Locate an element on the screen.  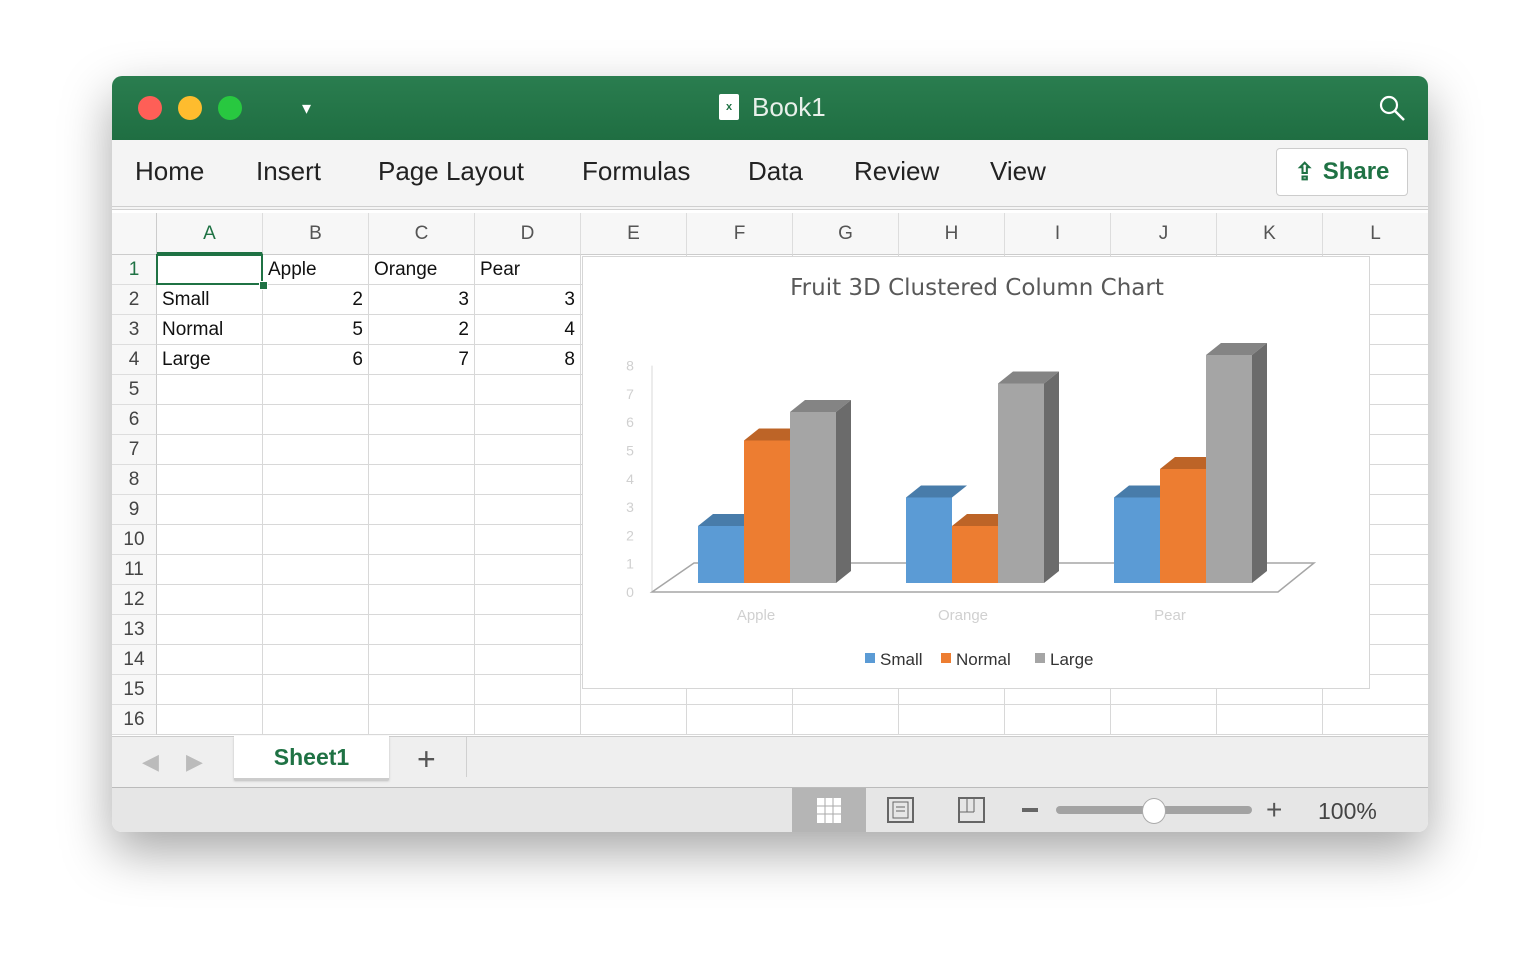
tab-home: Home is located at coordinates (169, 171).